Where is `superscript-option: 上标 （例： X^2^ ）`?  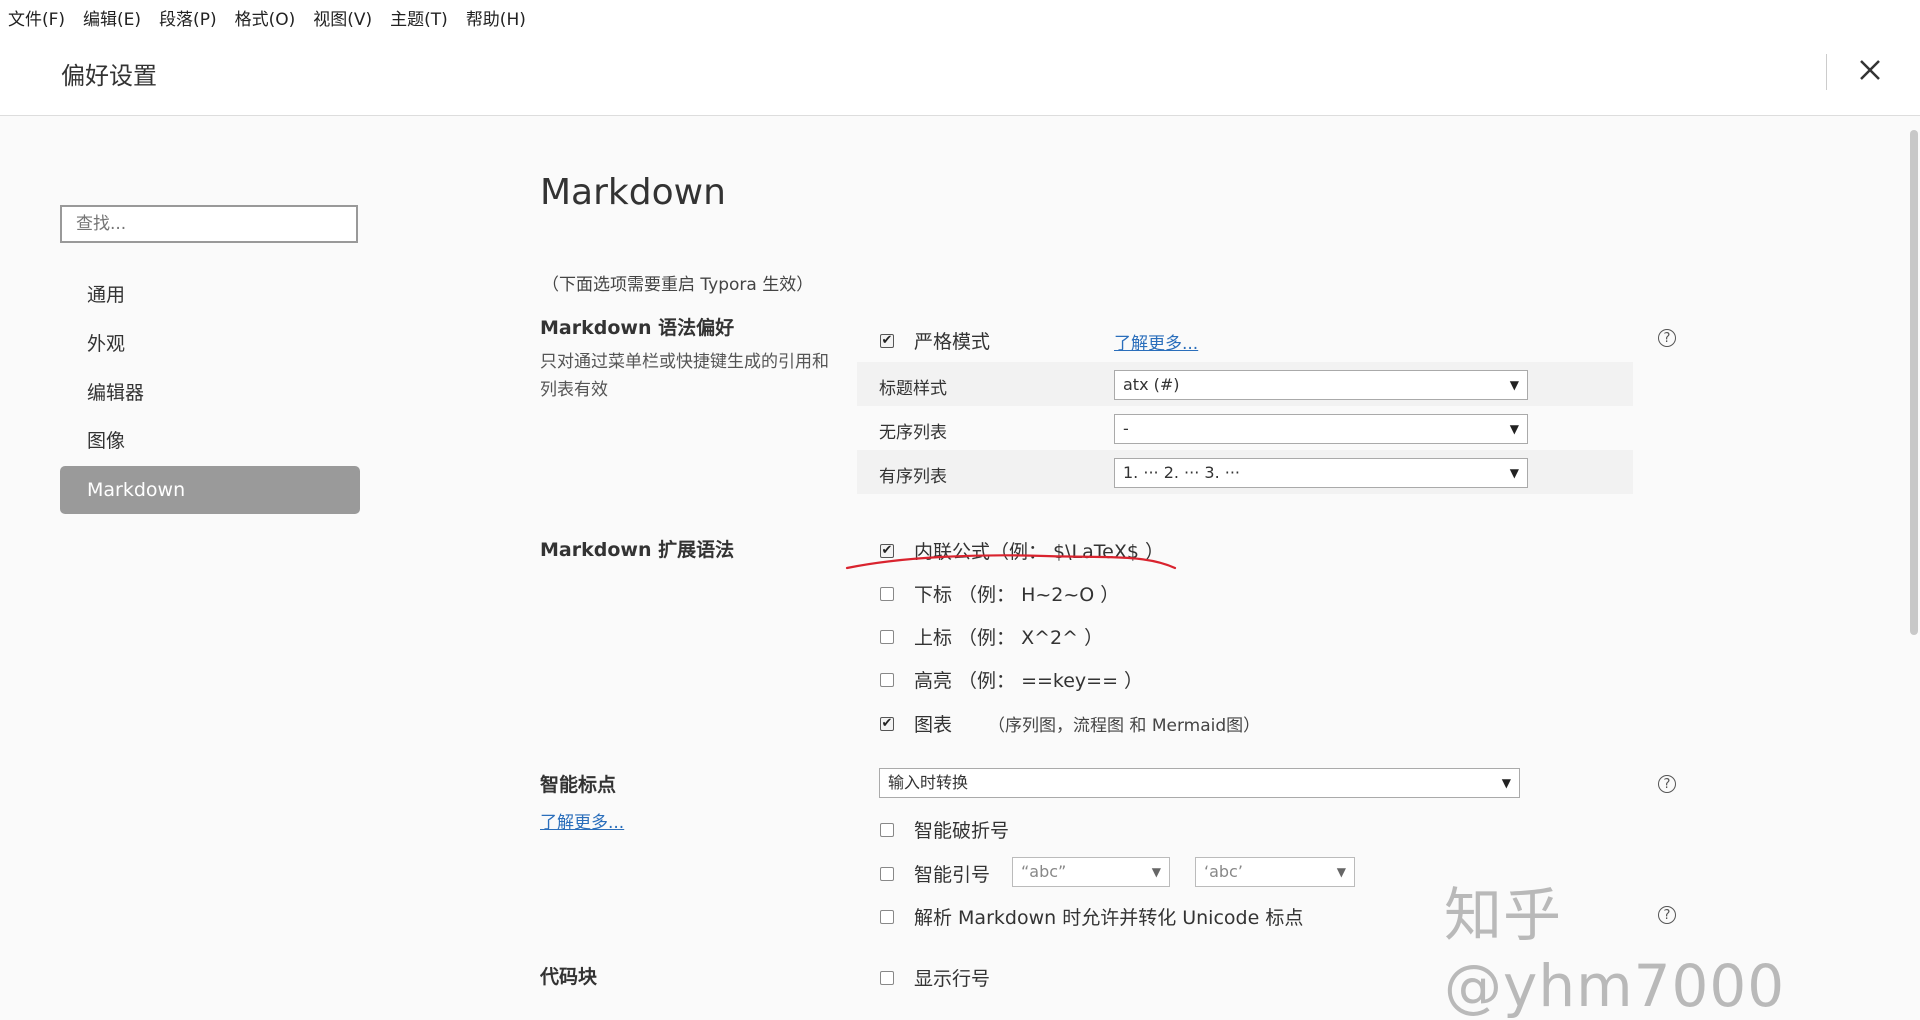
superscript-option: 上标 （例： X^2^ ） is located at coordinates (991, 636).